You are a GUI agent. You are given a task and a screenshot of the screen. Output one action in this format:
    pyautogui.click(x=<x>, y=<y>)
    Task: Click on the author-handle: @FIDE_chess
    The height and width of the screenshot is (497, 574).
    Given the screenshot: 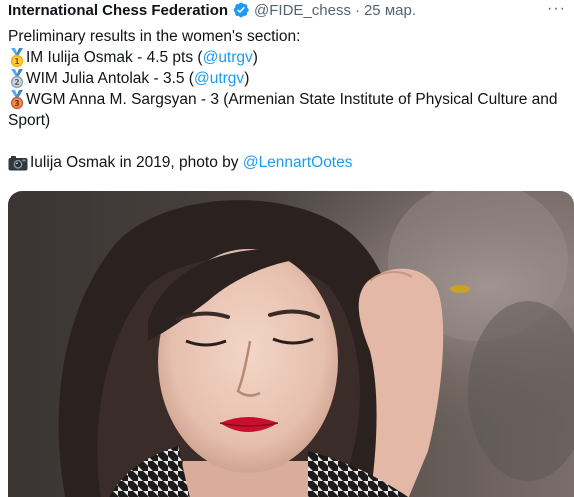 What is the action you would take?
    pyautogui.click(x=302, y=10)
    